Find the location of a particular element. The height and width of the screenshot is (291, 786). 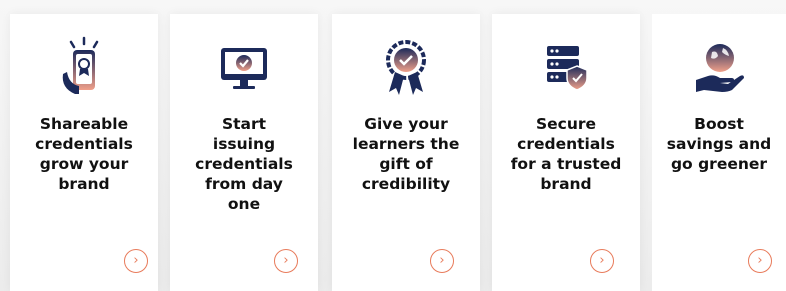

card-title: Boost savings and go greener is located at coordinates (719, 144).